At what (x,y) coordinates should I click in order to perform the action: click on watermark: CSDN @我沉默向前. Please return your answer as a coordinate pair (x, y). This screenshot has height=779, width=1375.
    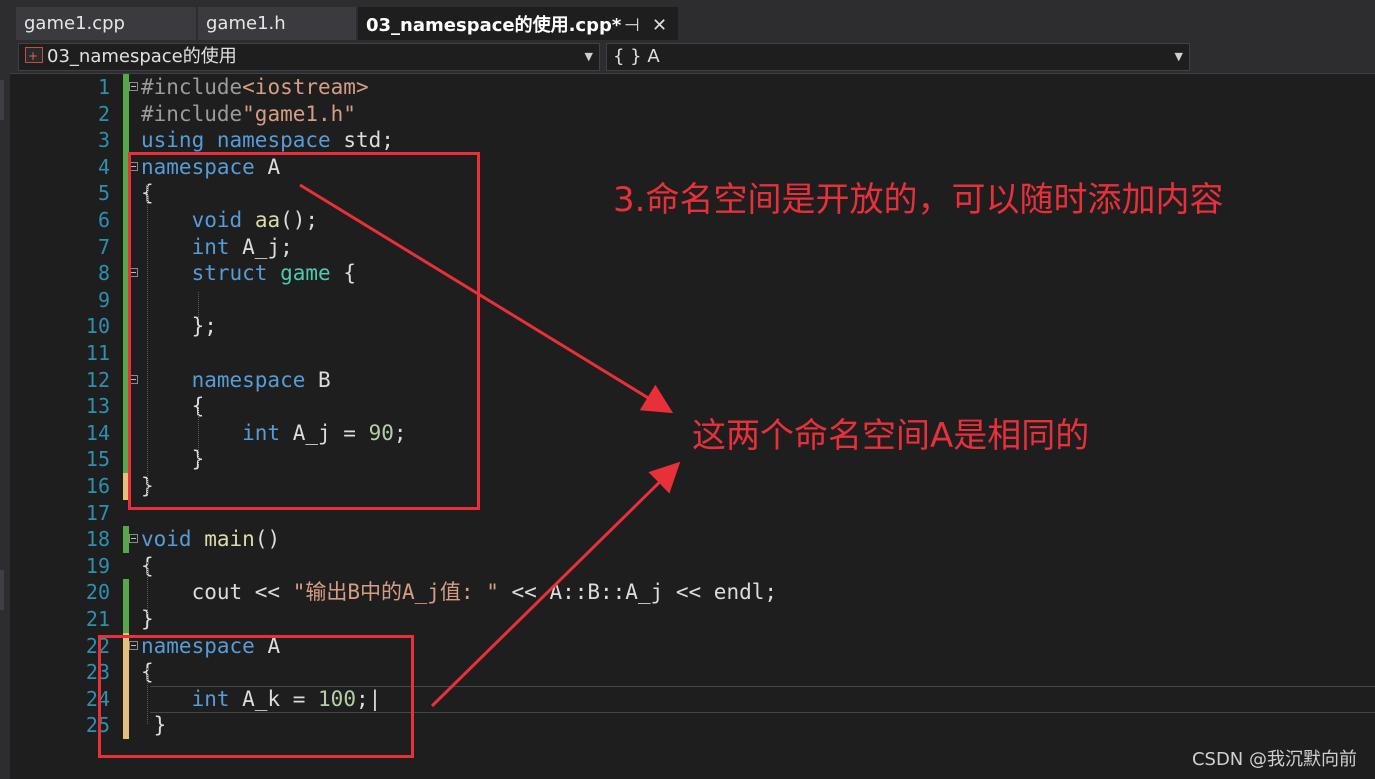
    Looking at the image, I should click on (1274, 759).